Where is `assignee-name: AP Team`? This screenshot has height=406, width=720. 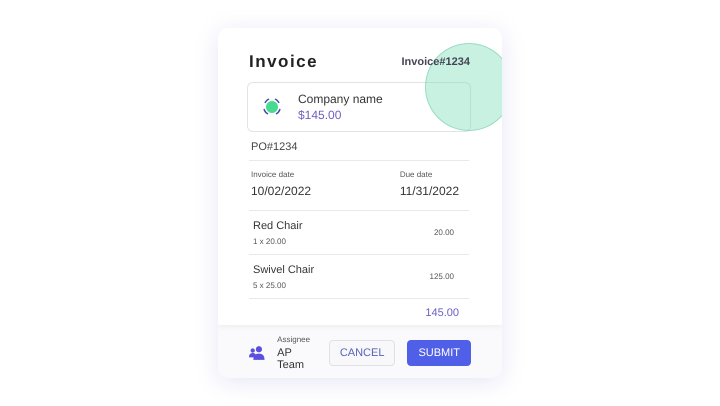 assignee-name: AP Team is located at coordinates (291, 359).